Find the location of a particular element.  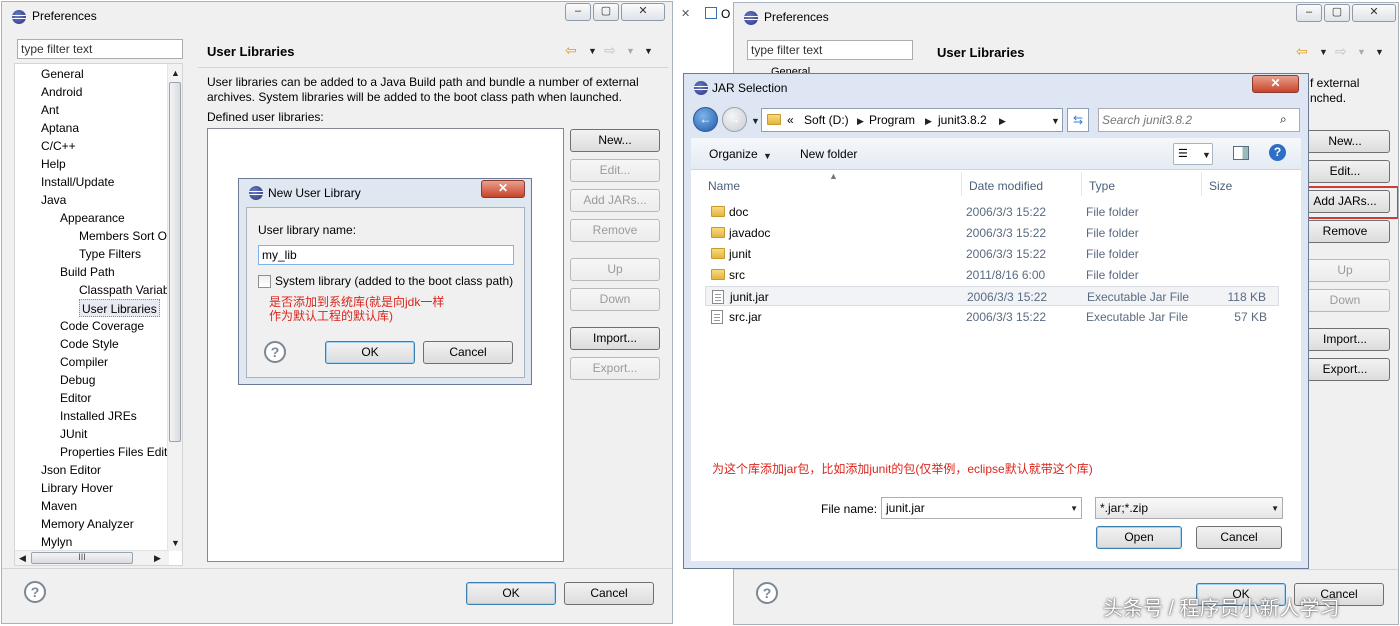

view-dropdown-icon: ▼ is located at coordinates (1206, 155).